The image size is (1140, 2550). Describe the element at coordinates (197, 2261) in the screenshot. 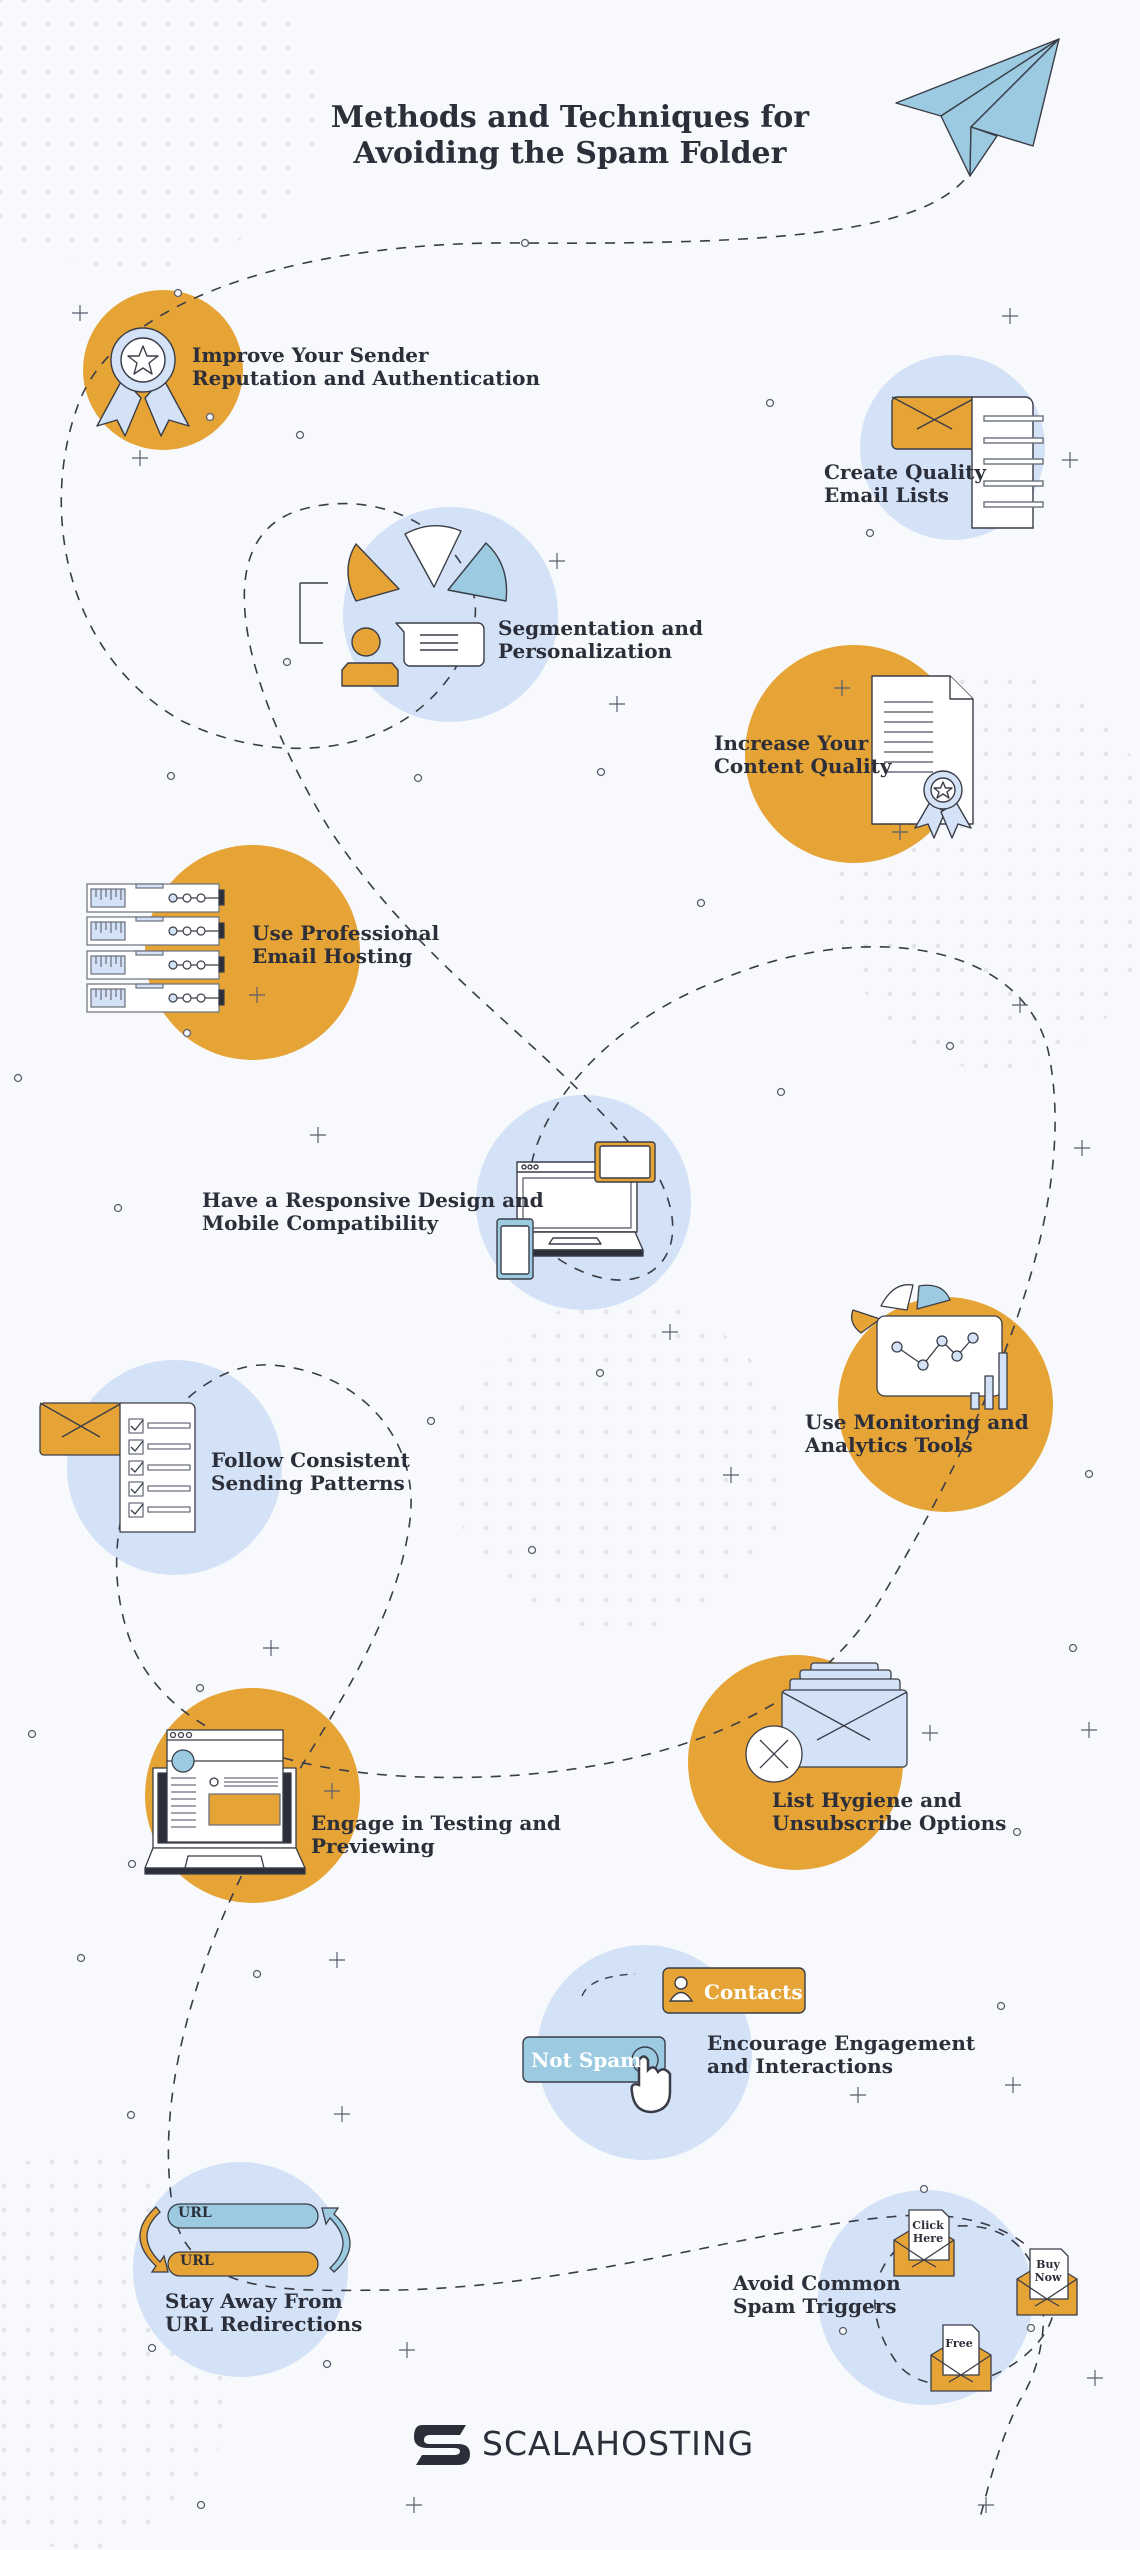

I see `url-bottom-label: URL` at that location.